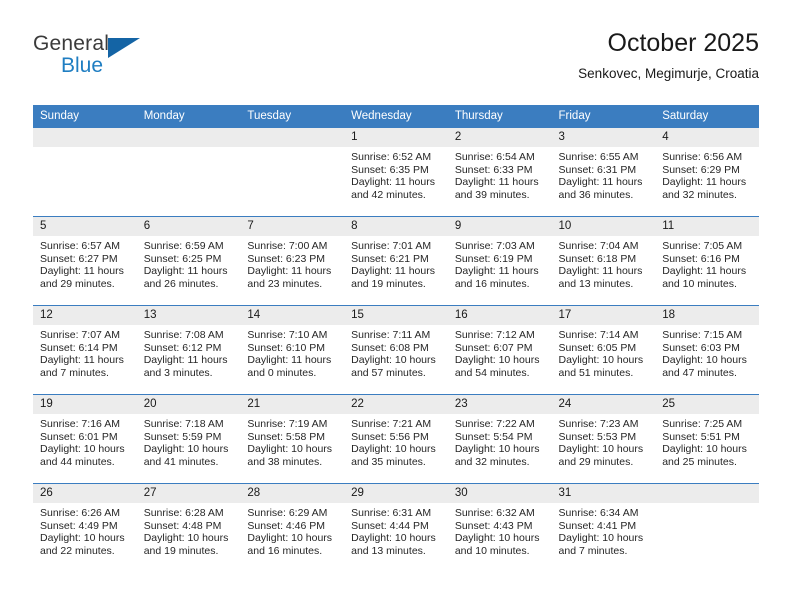 The width and height of the screenshot is (792, 612). Describe the element at coordinates (80, 513) in the screenshot. I see `sunrise-text: Sunrise: 6:26 AM` at that location.